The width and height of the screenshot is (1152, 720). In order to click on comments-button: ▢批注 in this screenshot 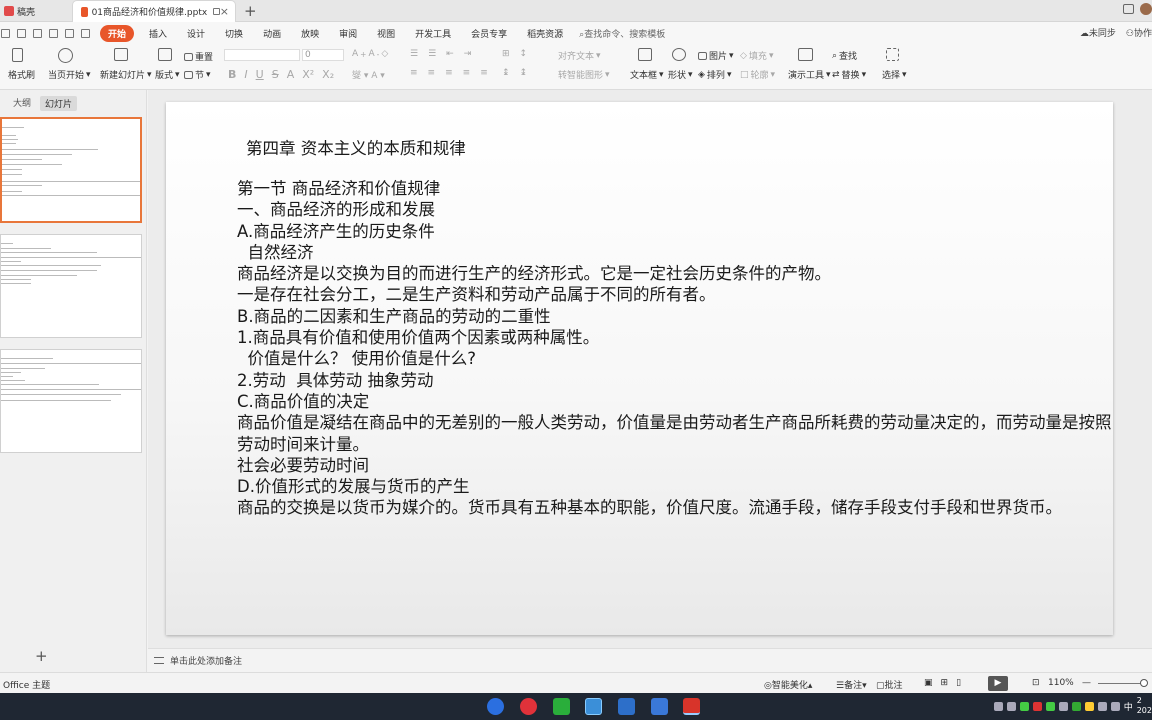, I will do `click(889, 684)`.